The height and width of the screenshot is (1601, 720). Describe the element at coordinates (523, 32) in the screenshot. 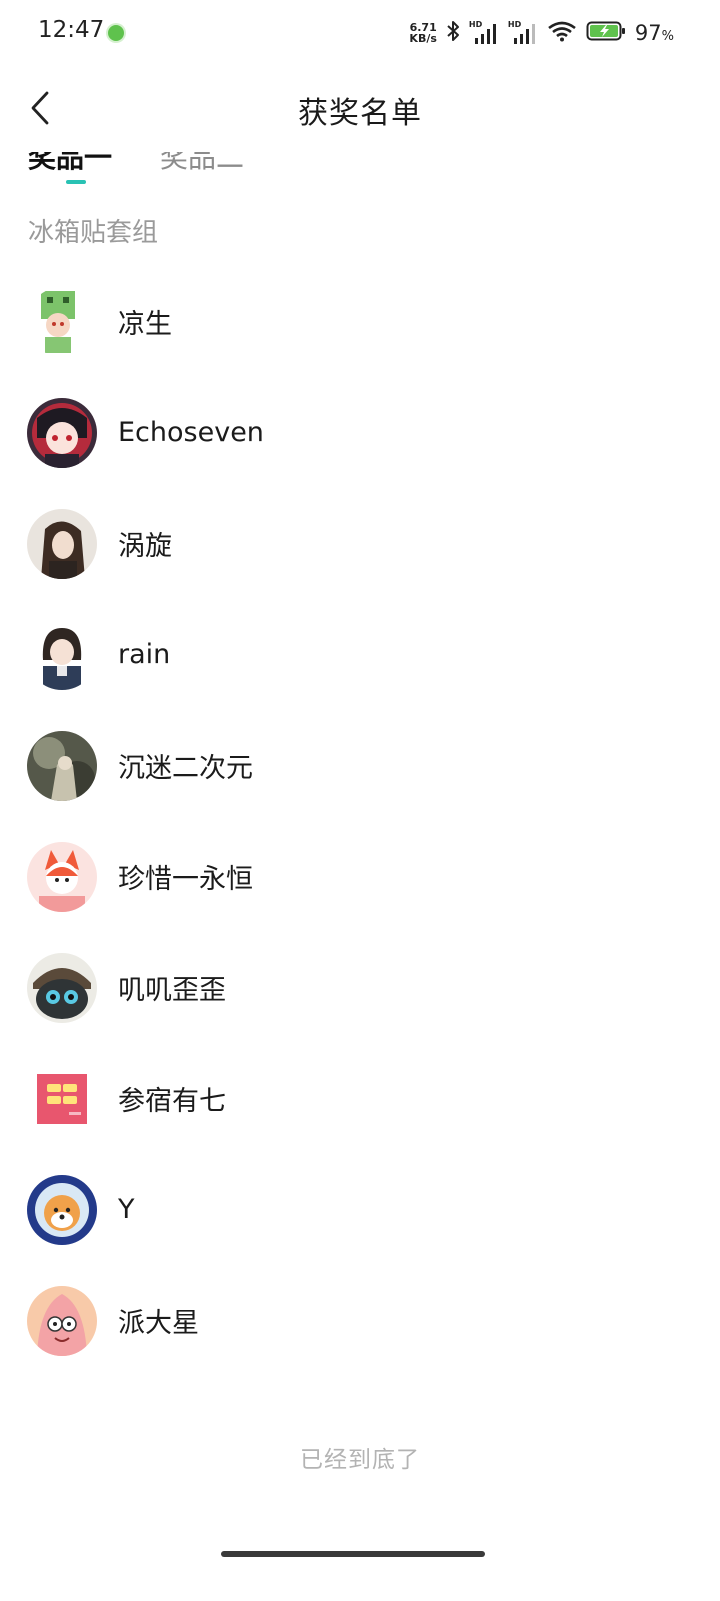

I see `signal-sim2-icon: HD` at that location.